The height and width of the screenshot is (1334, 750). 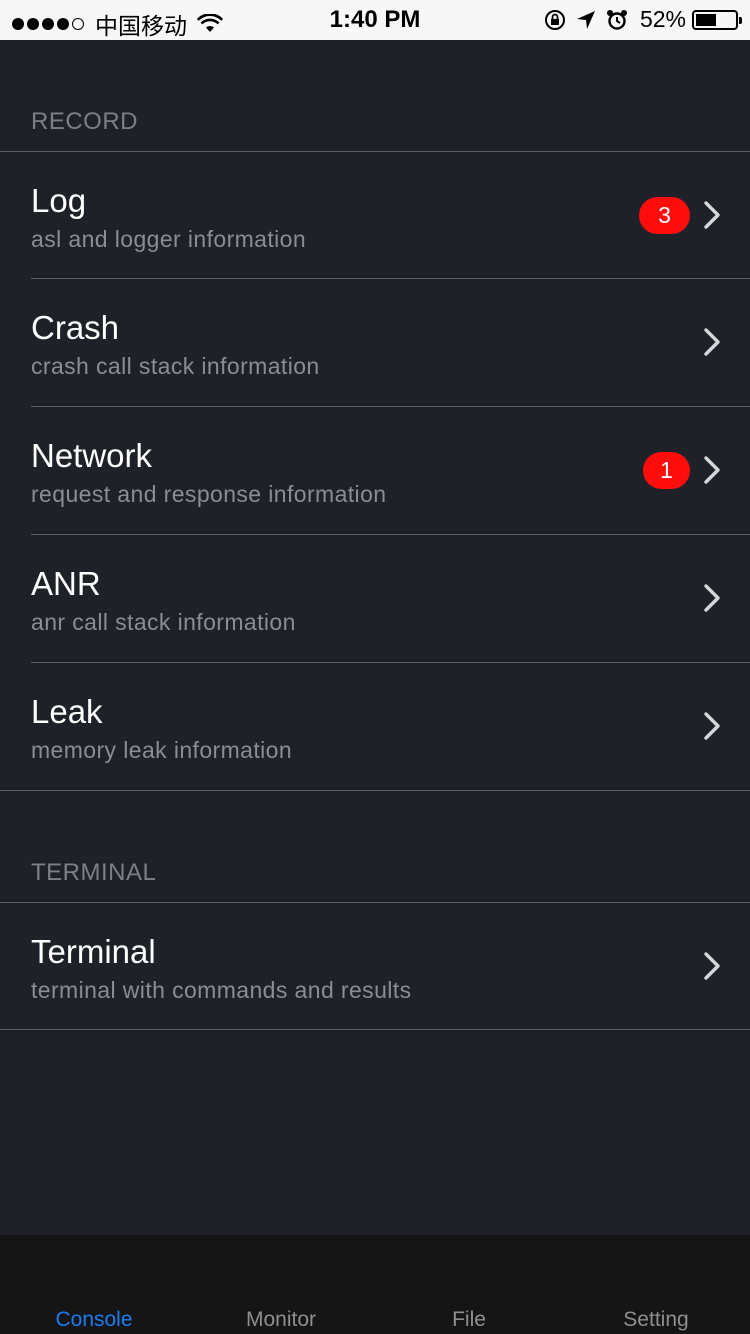 What do you see at coordinates (375, 726) in the screenshot?
I see `list-item-leak: Leak memory leak information` at bounding box center [375, 726].